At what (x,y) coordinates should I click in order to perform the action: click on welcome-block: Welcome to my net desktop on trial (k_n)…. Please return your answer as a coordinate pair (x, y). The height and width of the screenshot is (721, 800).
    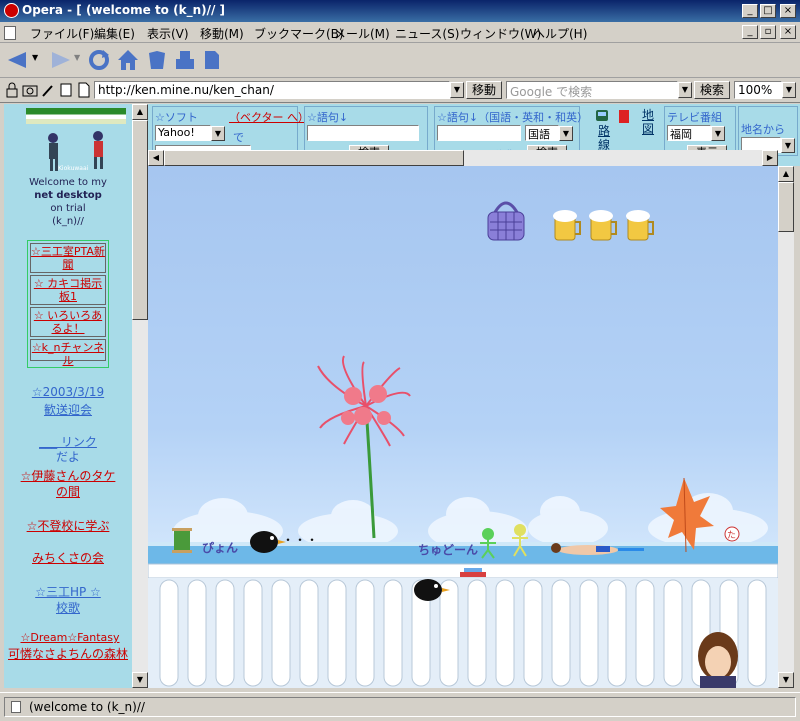
    Looking at the image, I should click on (68, 202).